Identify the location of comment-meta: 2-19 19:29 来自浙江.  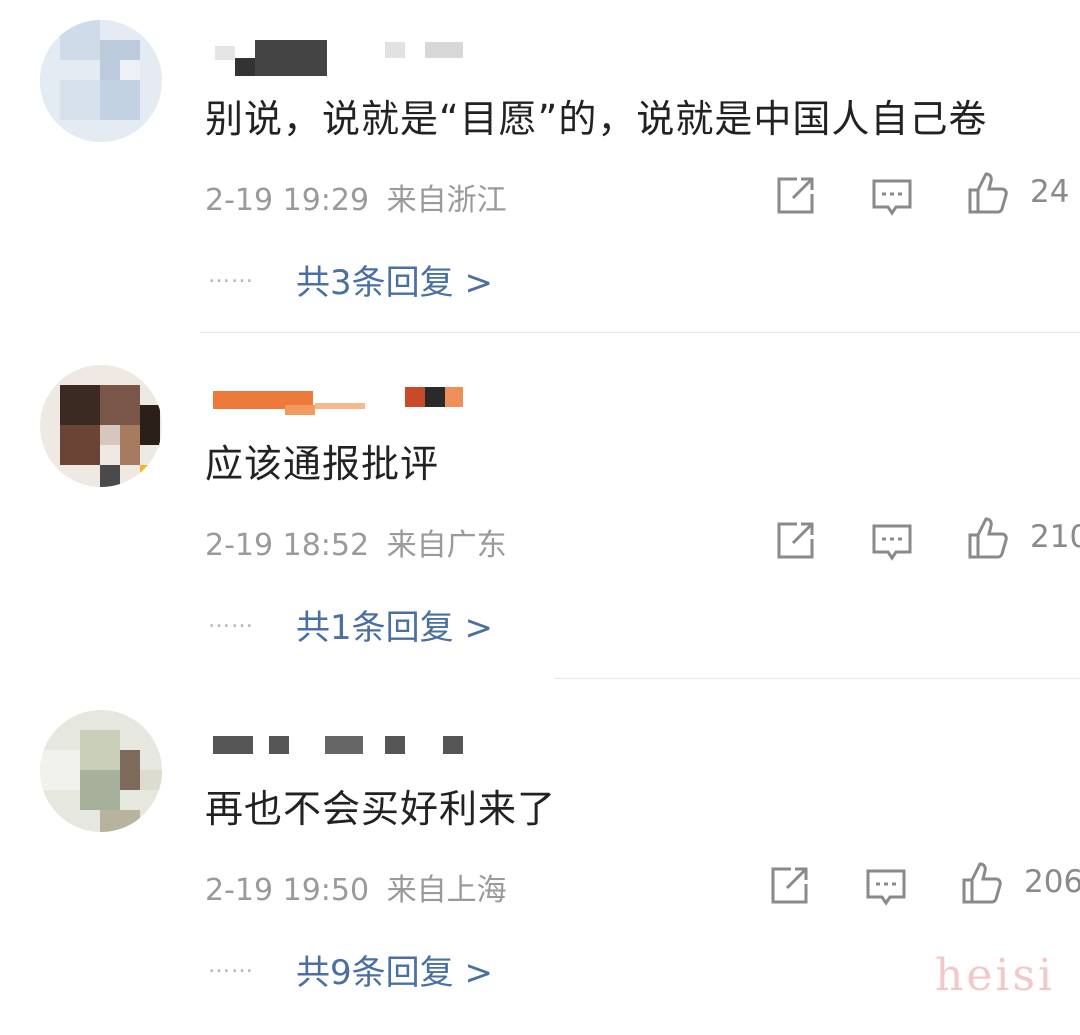
(356, 197).